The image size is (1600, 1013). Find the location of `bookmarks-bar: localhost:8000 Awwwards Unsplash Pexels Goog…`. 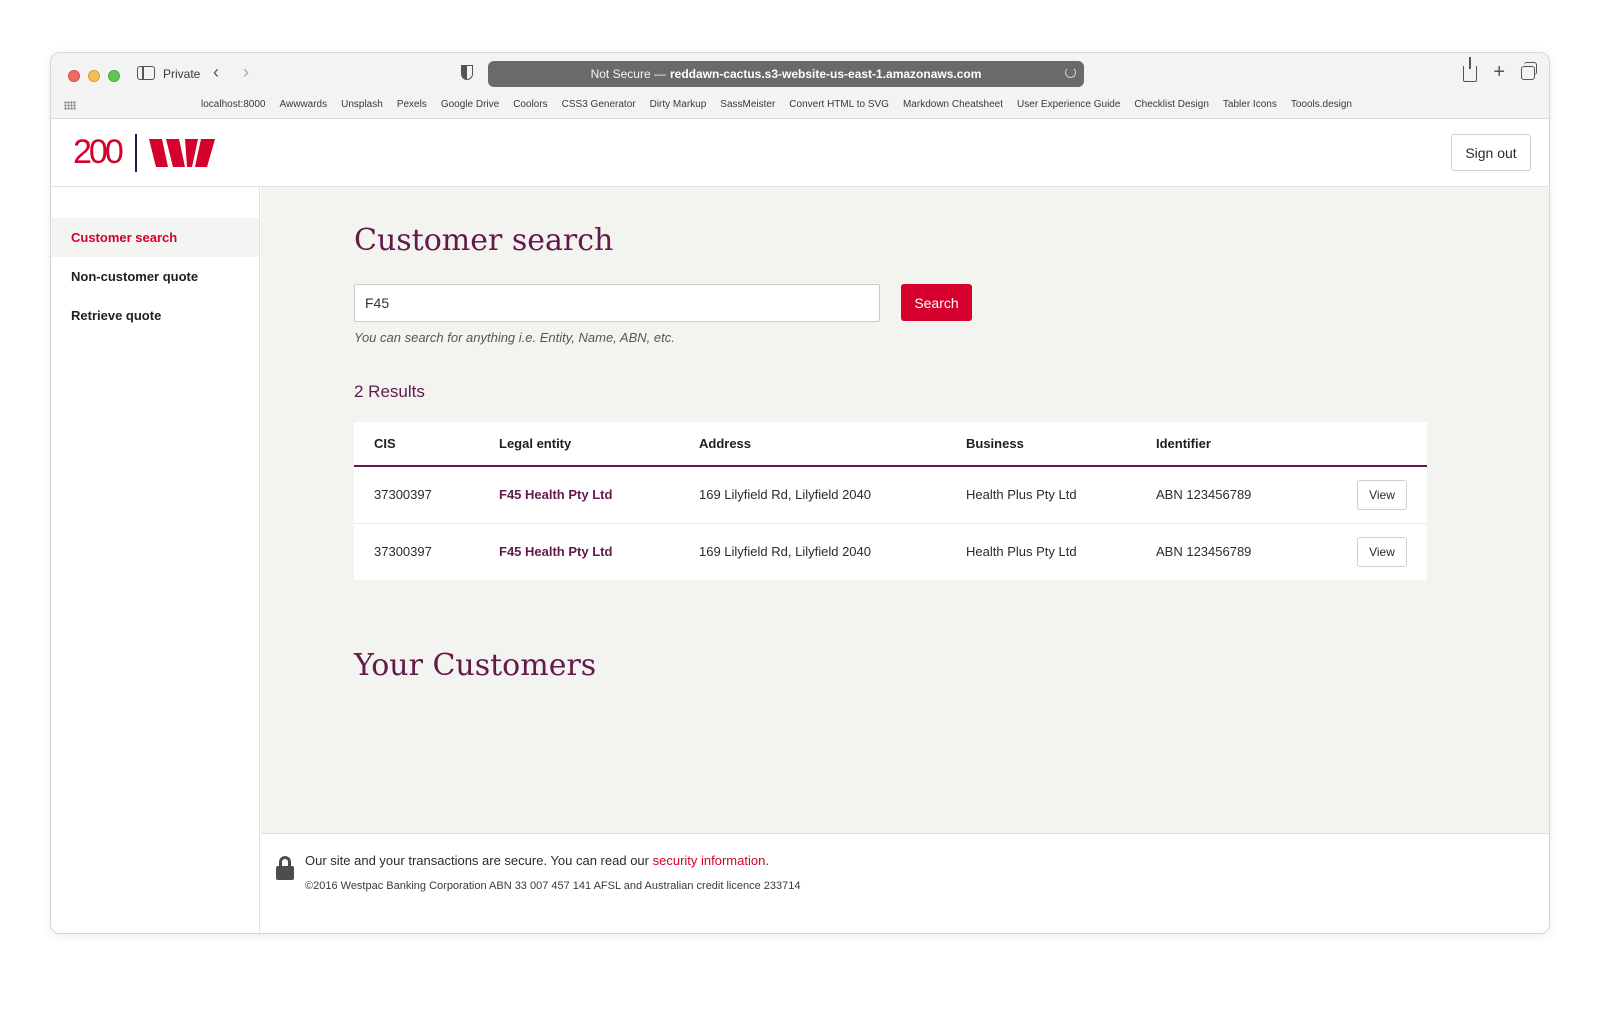

bookmarks-bar: localhost:8000 Awwwards Unsplash Pexels Goog… is located at coordinates (800, 106).